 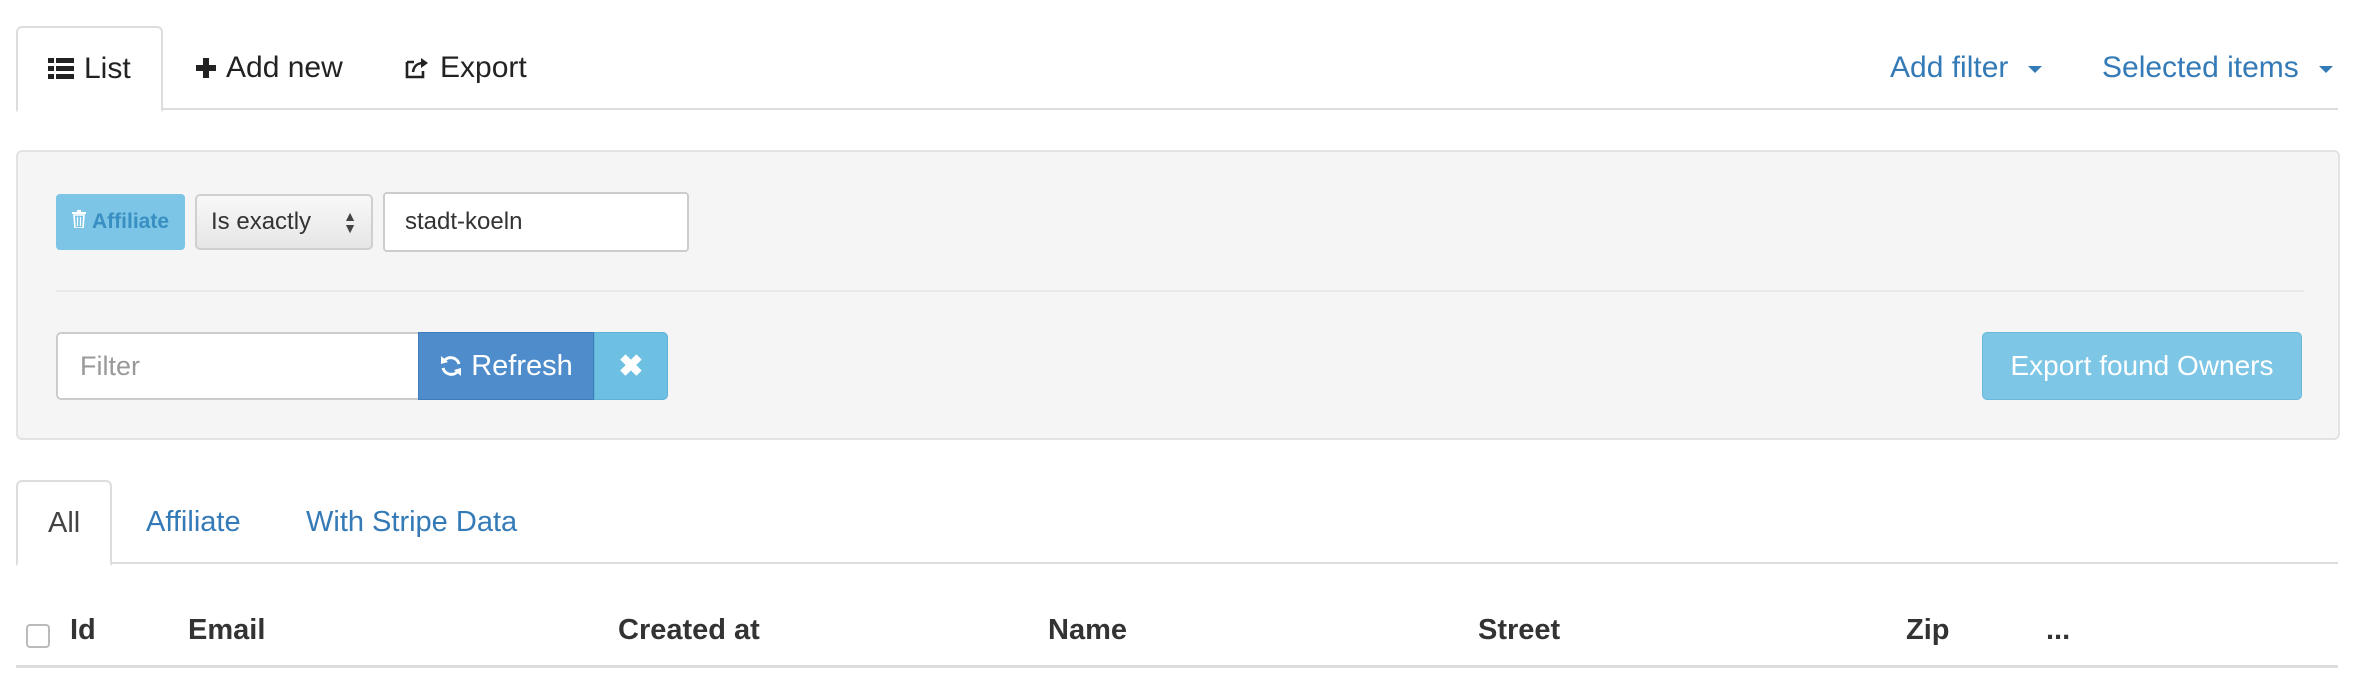 I want to click on add-filter-dropdown: Add filter, so click(x=1966, y=68).